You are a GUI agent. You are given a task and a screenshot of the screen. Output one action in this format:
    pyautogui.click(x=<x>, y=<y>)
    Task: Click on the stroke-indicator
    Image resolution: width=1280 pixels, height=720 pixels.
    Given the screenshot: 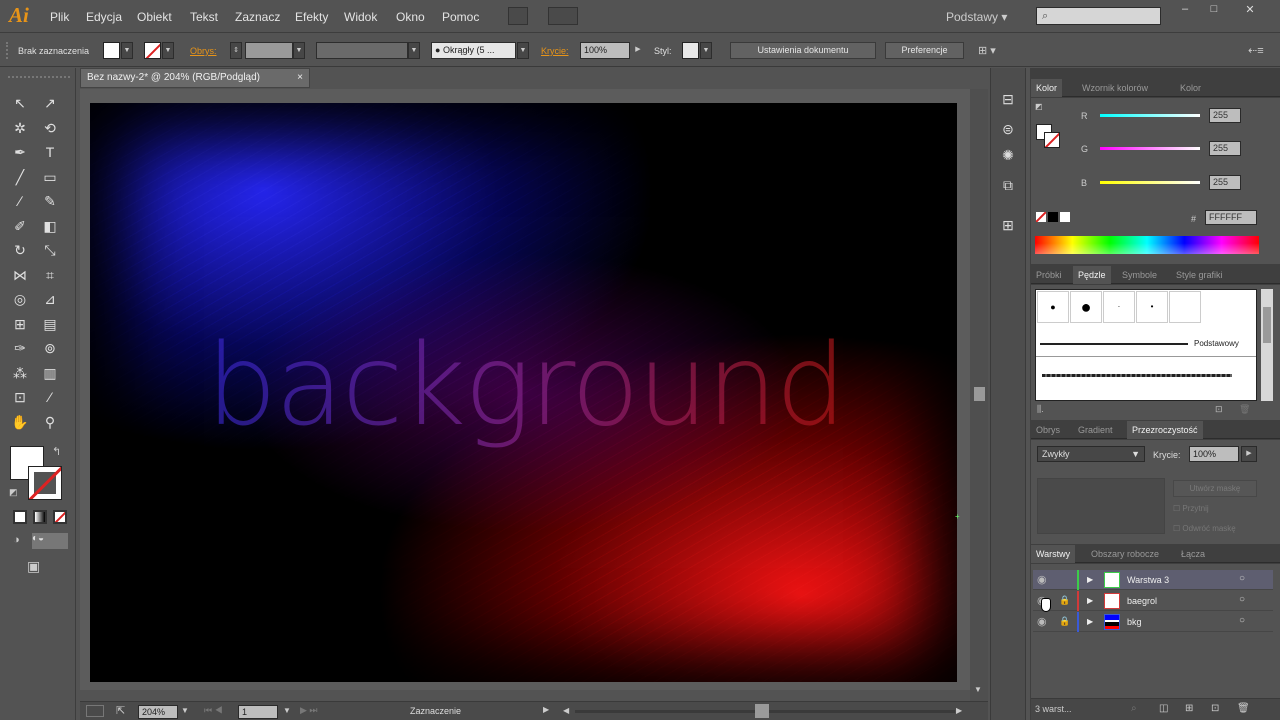 What is the action you would take?
    pyautogui.click(x=1052, y=140)
    